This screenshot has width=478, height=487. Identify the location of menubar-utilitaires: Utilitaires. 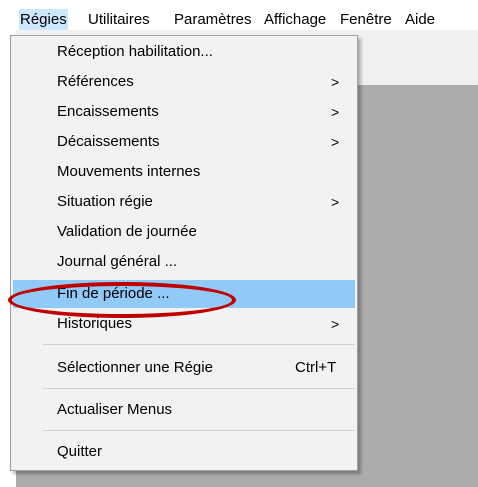
(119, 19).